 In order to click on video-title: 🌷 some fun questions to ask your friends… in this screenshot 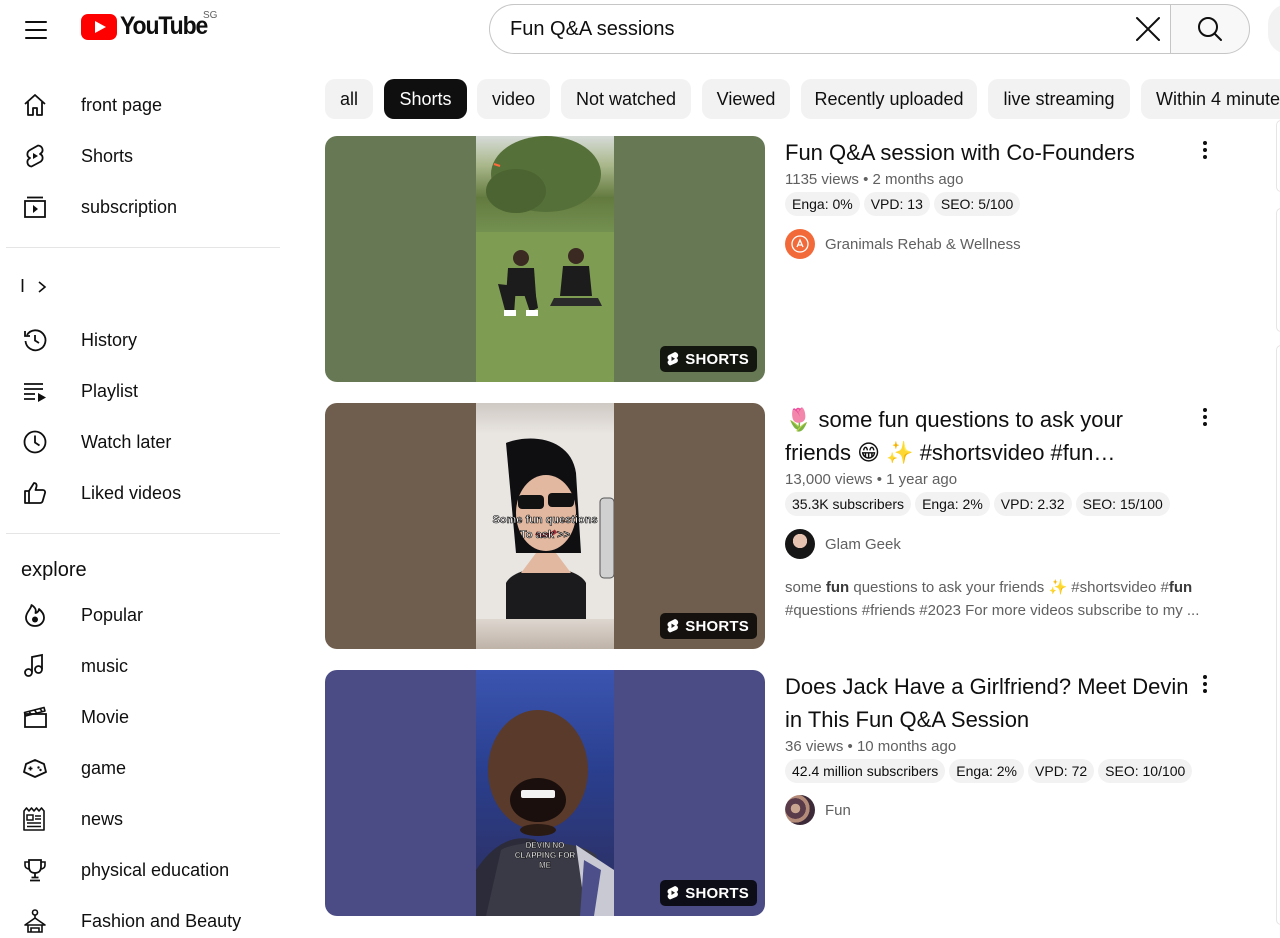, I will do `click(990, 436)`.